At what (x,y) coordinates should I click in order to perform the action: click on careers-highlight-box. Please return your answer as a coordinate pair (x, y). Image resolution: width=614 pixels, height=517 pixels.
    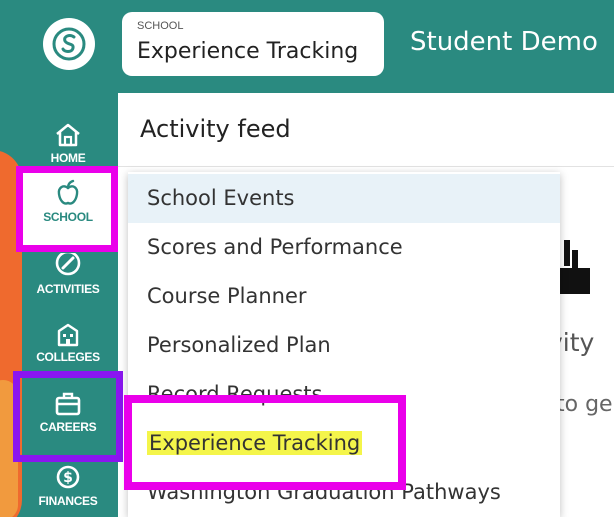
    Looking at the image, I should click on (68, 416).